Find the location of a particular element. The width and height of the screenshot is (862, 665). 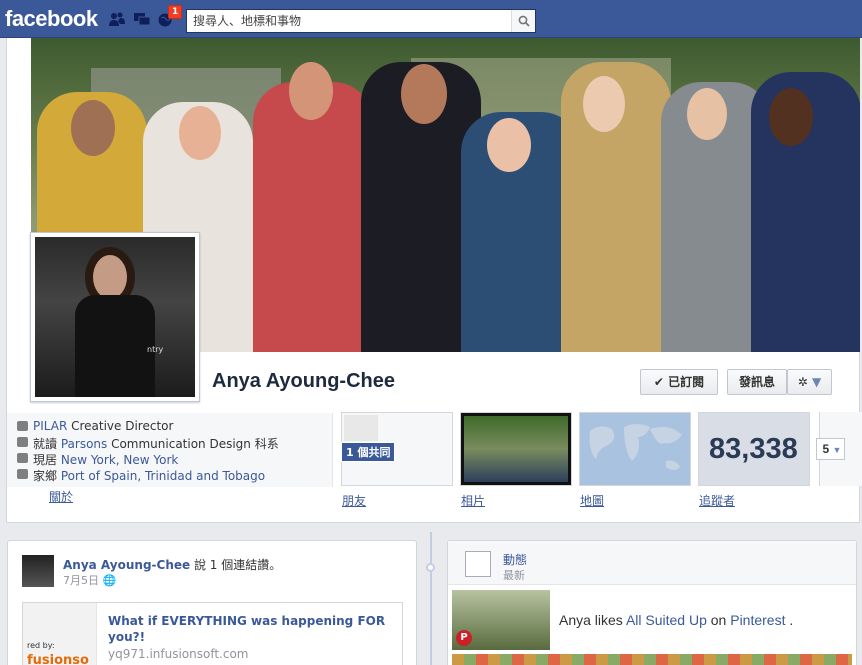

post-timestamp: 7月5日 🌐 is located at coordinates (89, 580).